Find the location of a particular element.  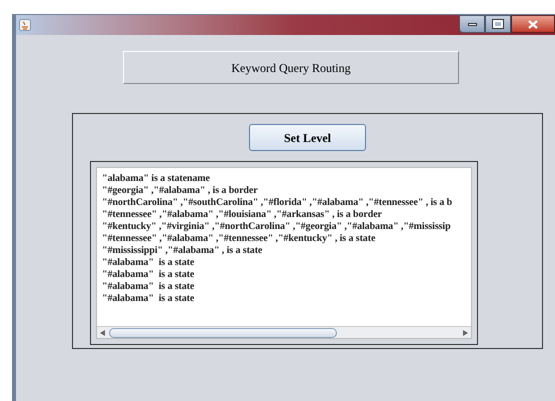

close-icon is located at coordinates (533, 24).